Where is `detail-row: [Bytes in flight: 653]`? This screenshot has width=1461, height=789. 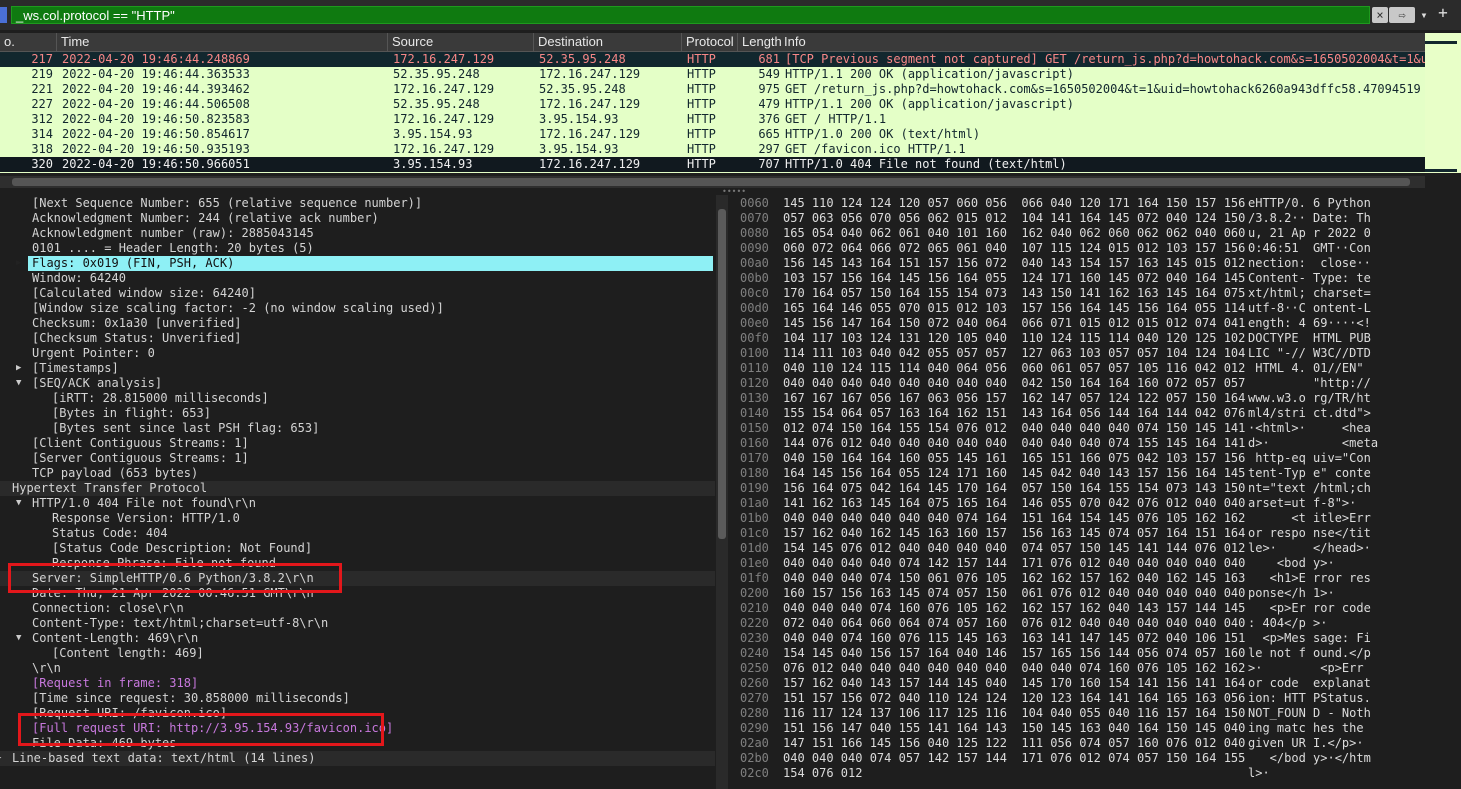
detail-row: [Bytes in flight: 653] is located at coordinates (357, 413).